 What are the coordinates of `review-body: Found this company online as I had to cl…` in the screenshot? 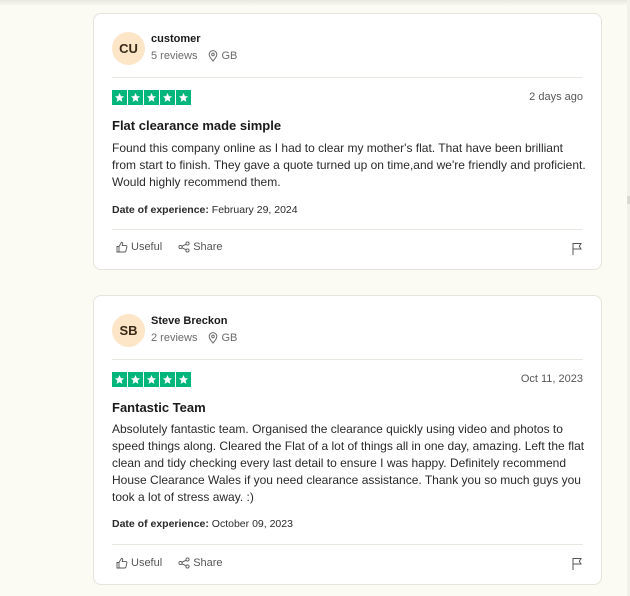 It's located at (349, 165).